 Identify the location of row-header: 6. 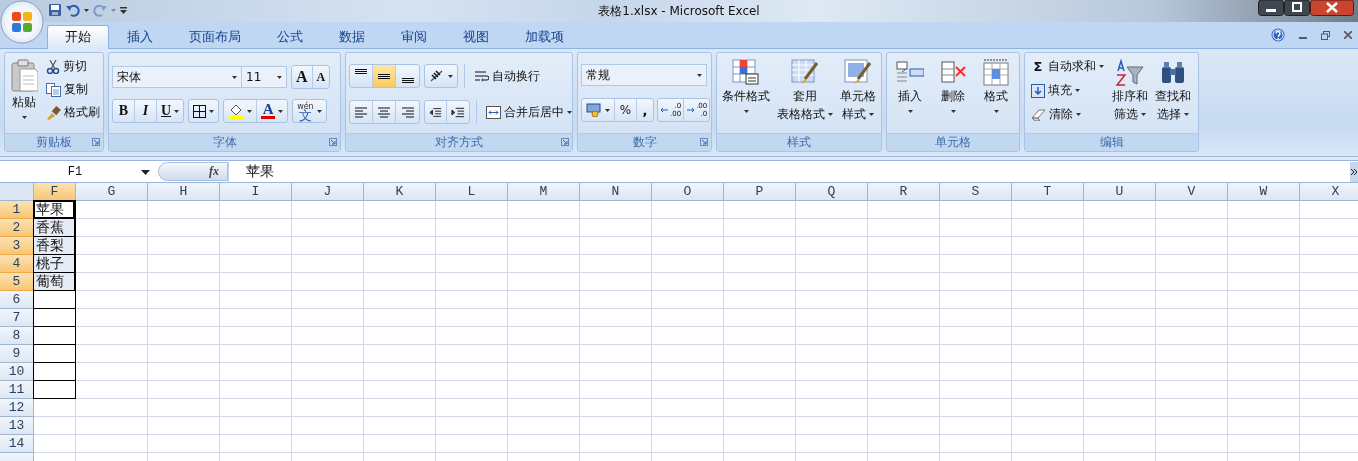
(17, 300).